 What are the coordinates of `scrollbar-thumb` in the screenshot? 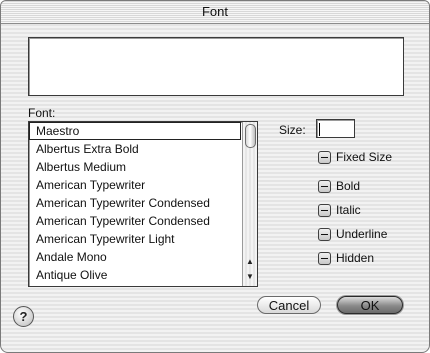 It's located at (250, 136).